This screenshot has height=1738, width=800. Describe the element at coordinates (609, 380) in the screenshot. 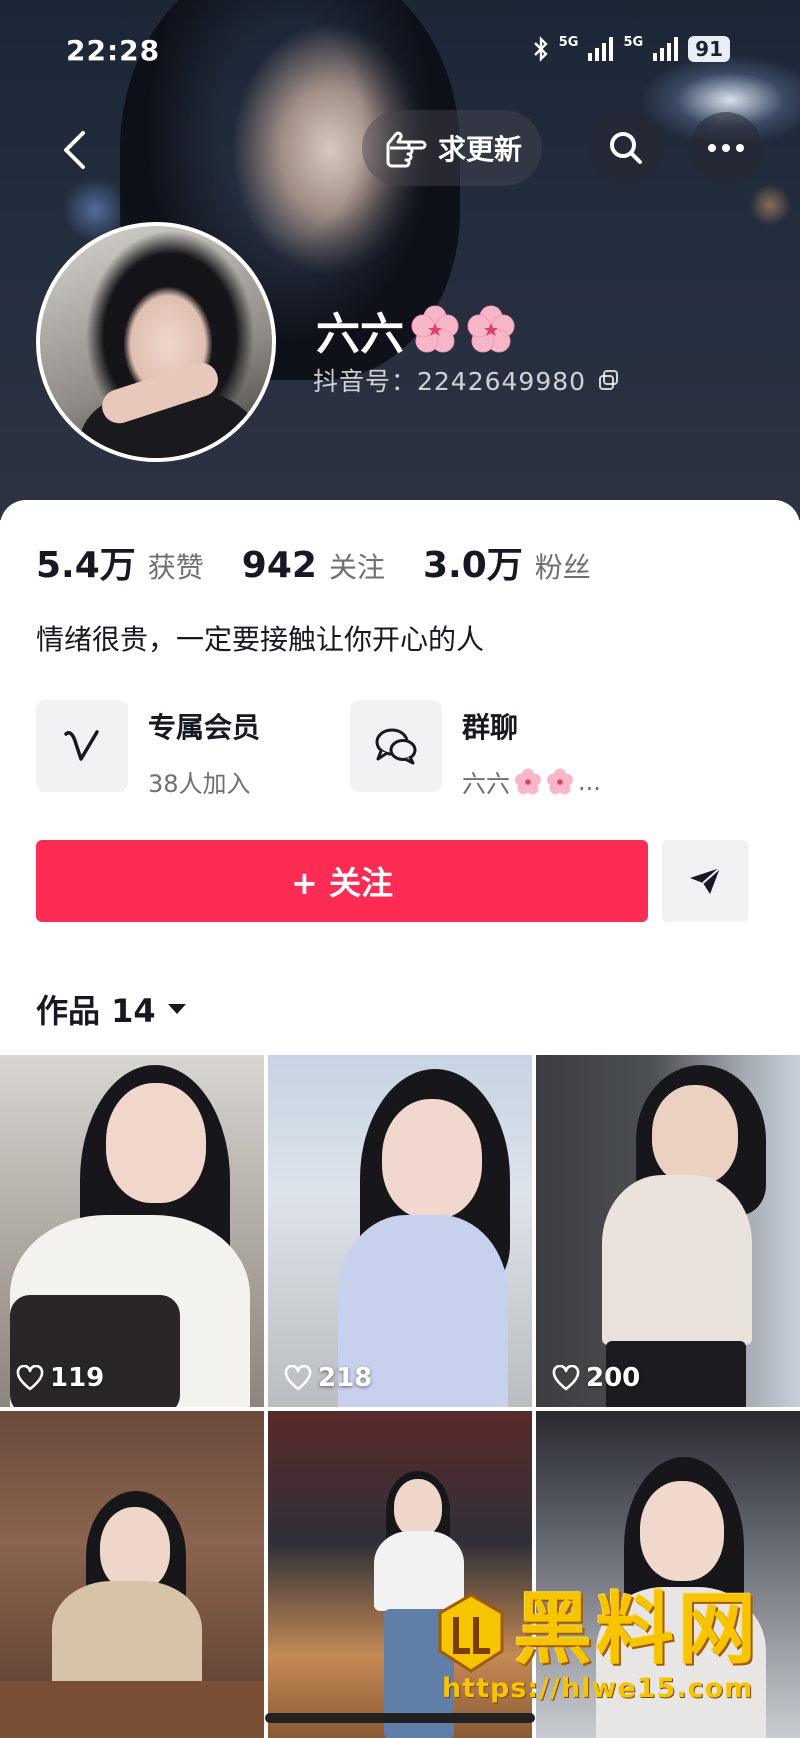

I see `copy-icon` at that location.